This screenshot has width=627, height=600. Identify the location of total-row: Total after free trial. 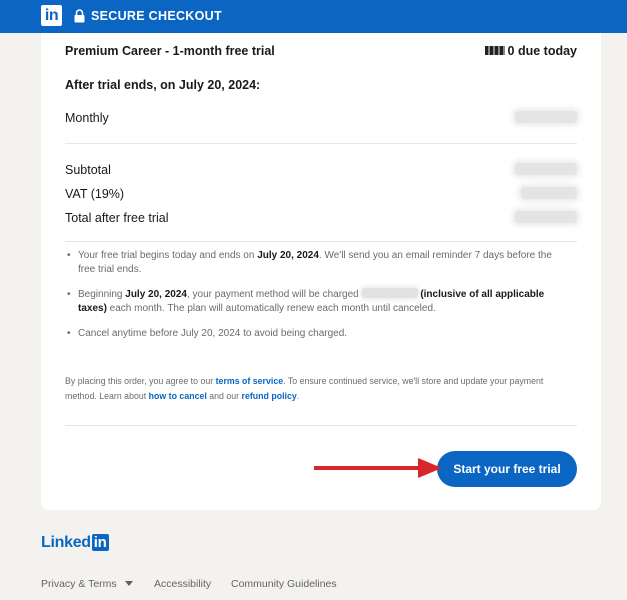
(321, 218).